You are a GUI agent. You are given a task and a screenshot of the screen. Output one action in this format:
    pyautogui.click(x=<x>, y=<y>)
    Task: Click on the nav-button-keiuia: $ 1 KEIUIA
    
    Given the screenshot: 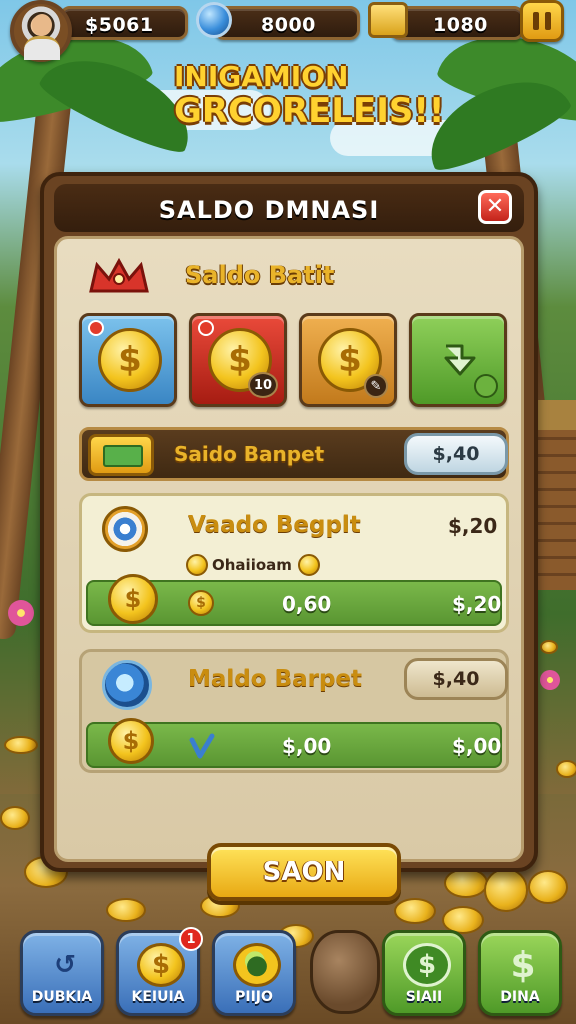 What is the action you would take?
    pyautogui.click(x=159, y=971)
    